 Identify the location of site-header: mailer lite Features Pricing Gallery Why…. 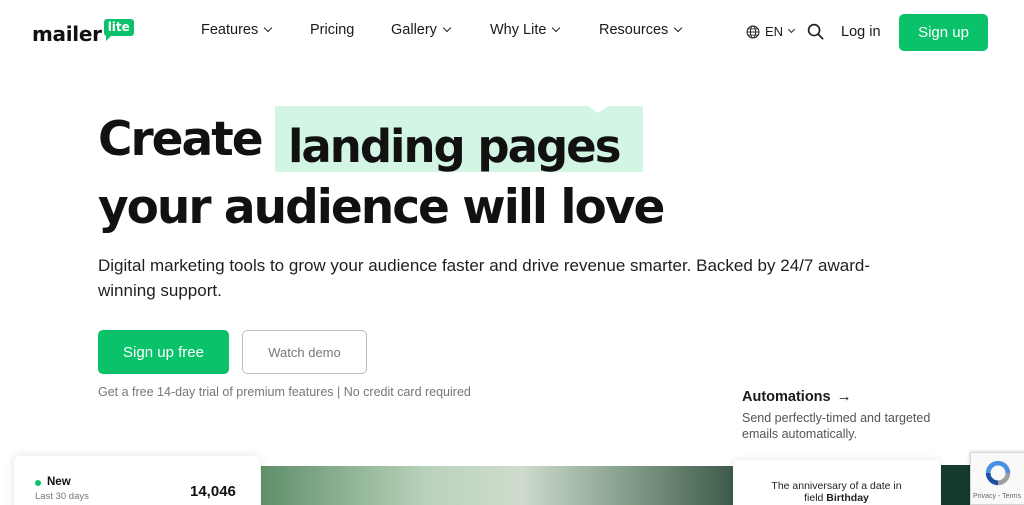
(512, 32).